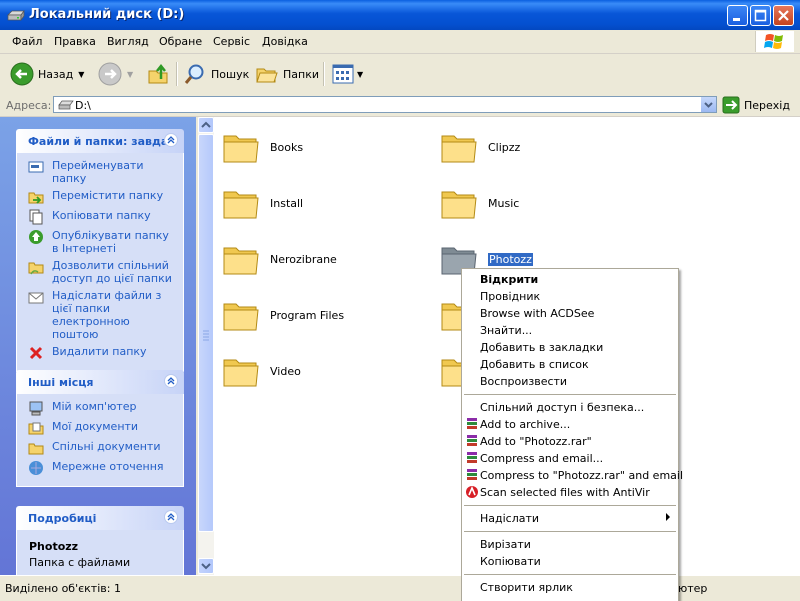 This screenshot has width=800, height=601. I want to click on folder-item: Music, so click(479, 203).